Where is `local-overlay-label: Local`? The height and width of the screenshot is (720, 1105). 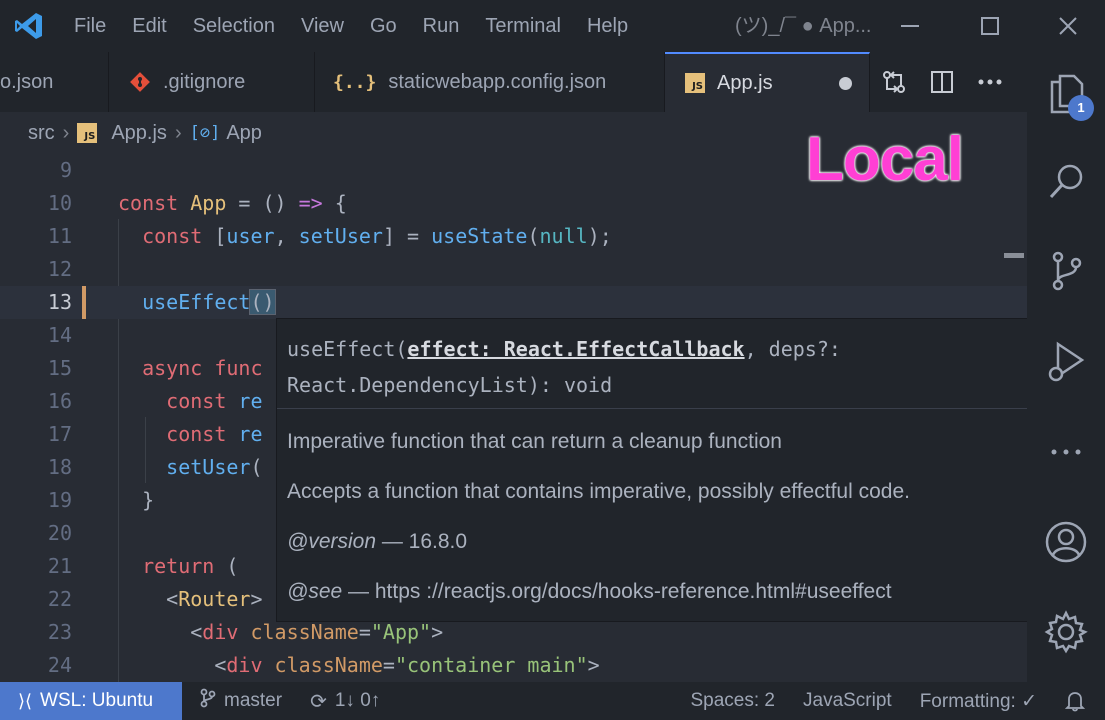 local-overlay-label: Local is located at coordinates (885, 159).